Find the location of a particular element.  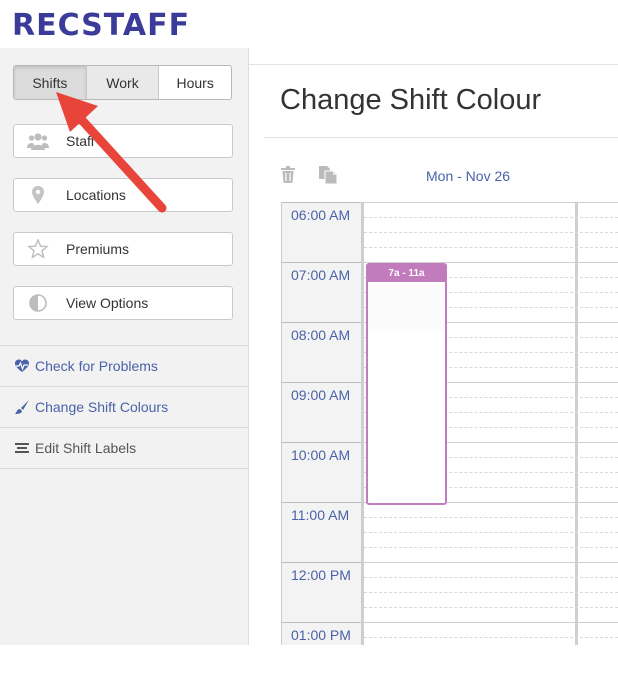

time-label: 09:00 AM is located at coordinates (321, 395).